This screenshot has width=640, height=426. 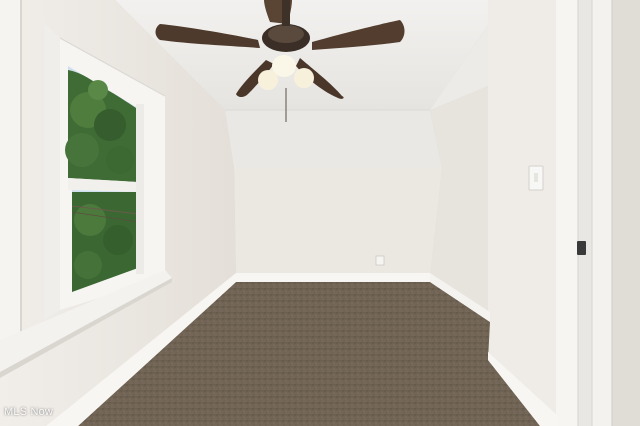 What do you see at coordinates (581, 248) in the screenshot?
I see `door-hinge` at bounding box center [581, 248].